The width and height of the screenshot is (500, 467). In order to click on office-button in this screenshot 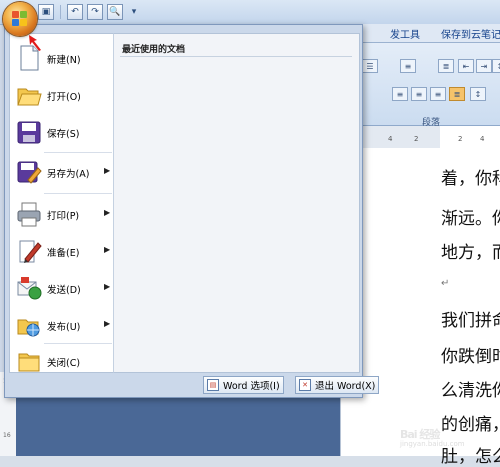, I will do `click(20, 19)`.